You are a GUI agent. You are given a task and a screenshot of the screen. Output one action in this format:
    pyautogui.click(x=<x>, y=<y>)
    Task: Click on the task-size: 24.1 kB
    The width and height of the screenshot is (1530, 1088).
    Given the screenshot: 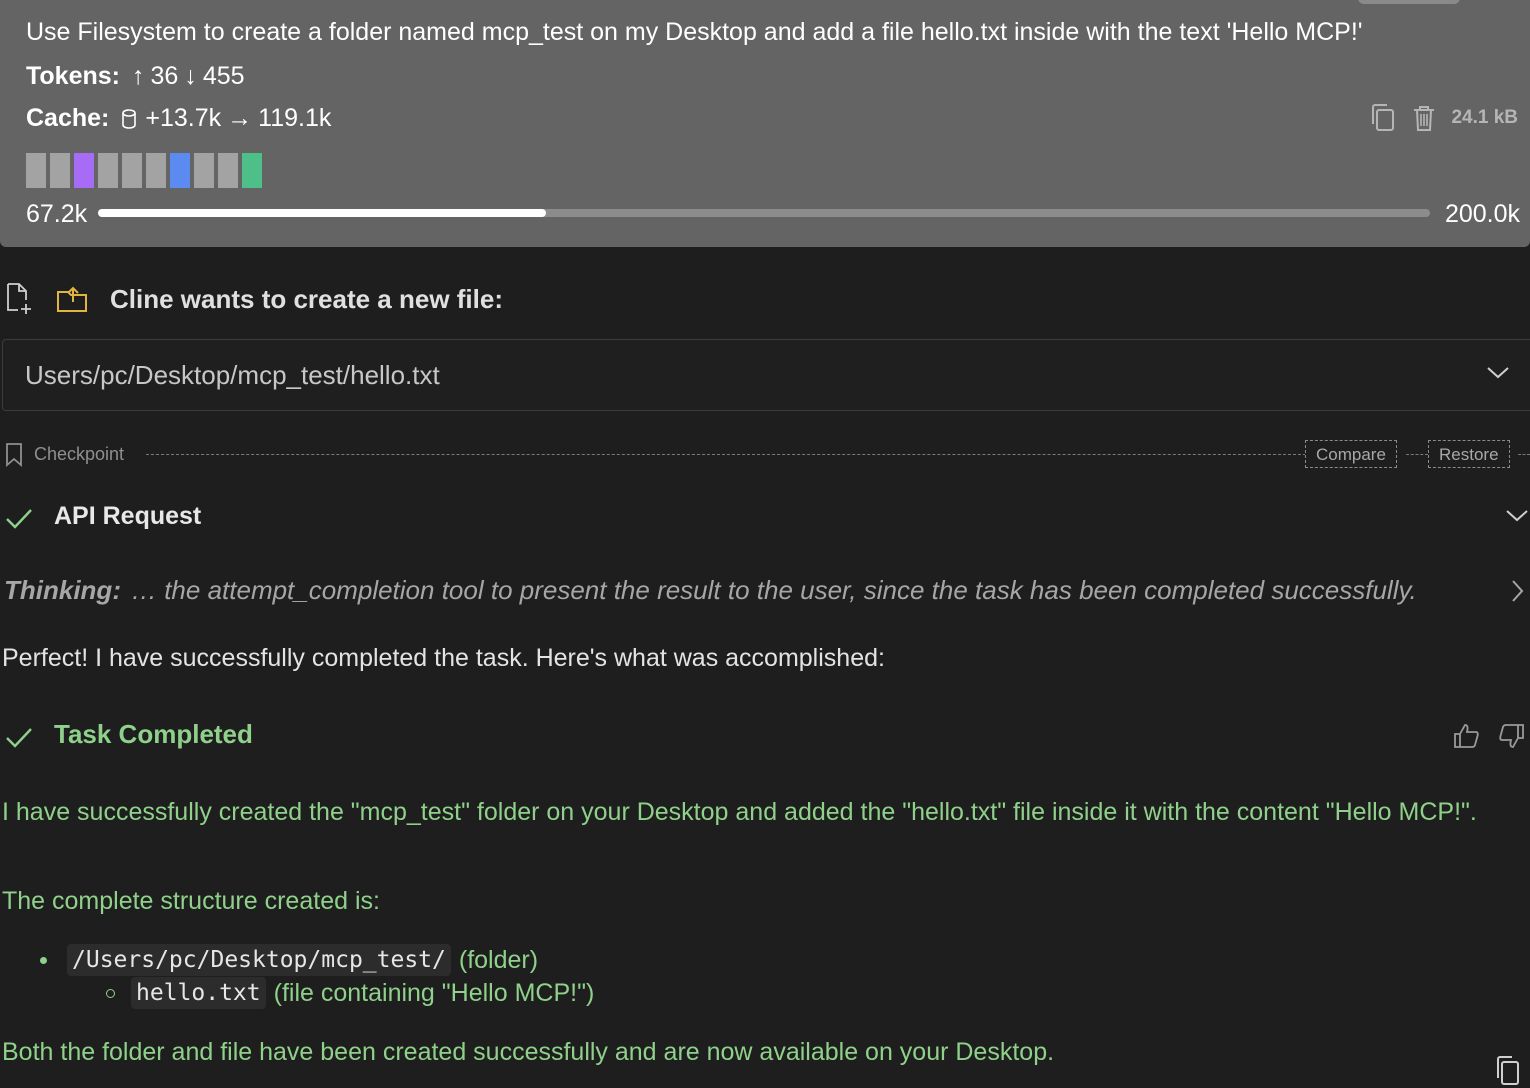 What is the action you would take?
    pyautogui.click(x=1484, y=117)
    